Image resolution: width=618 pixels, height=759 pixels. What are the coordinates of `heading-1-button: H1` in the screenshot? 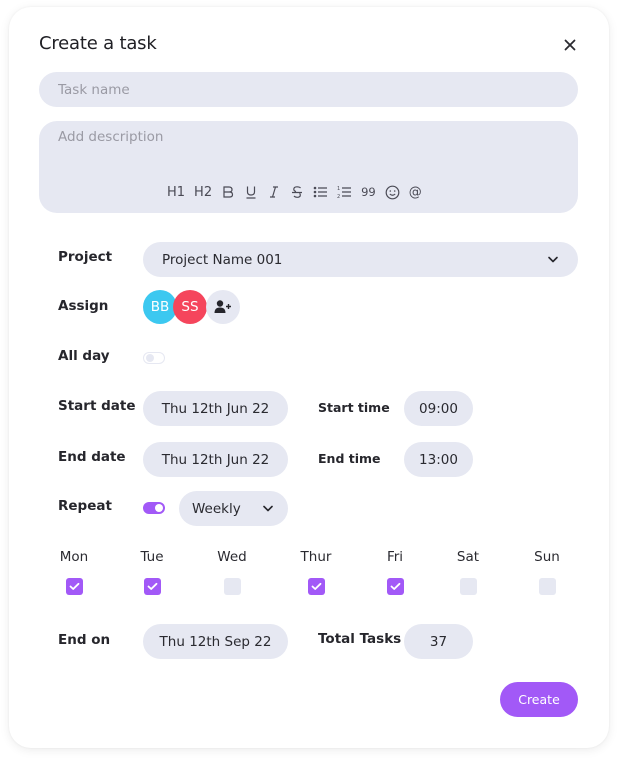 It's located at (176, 192).